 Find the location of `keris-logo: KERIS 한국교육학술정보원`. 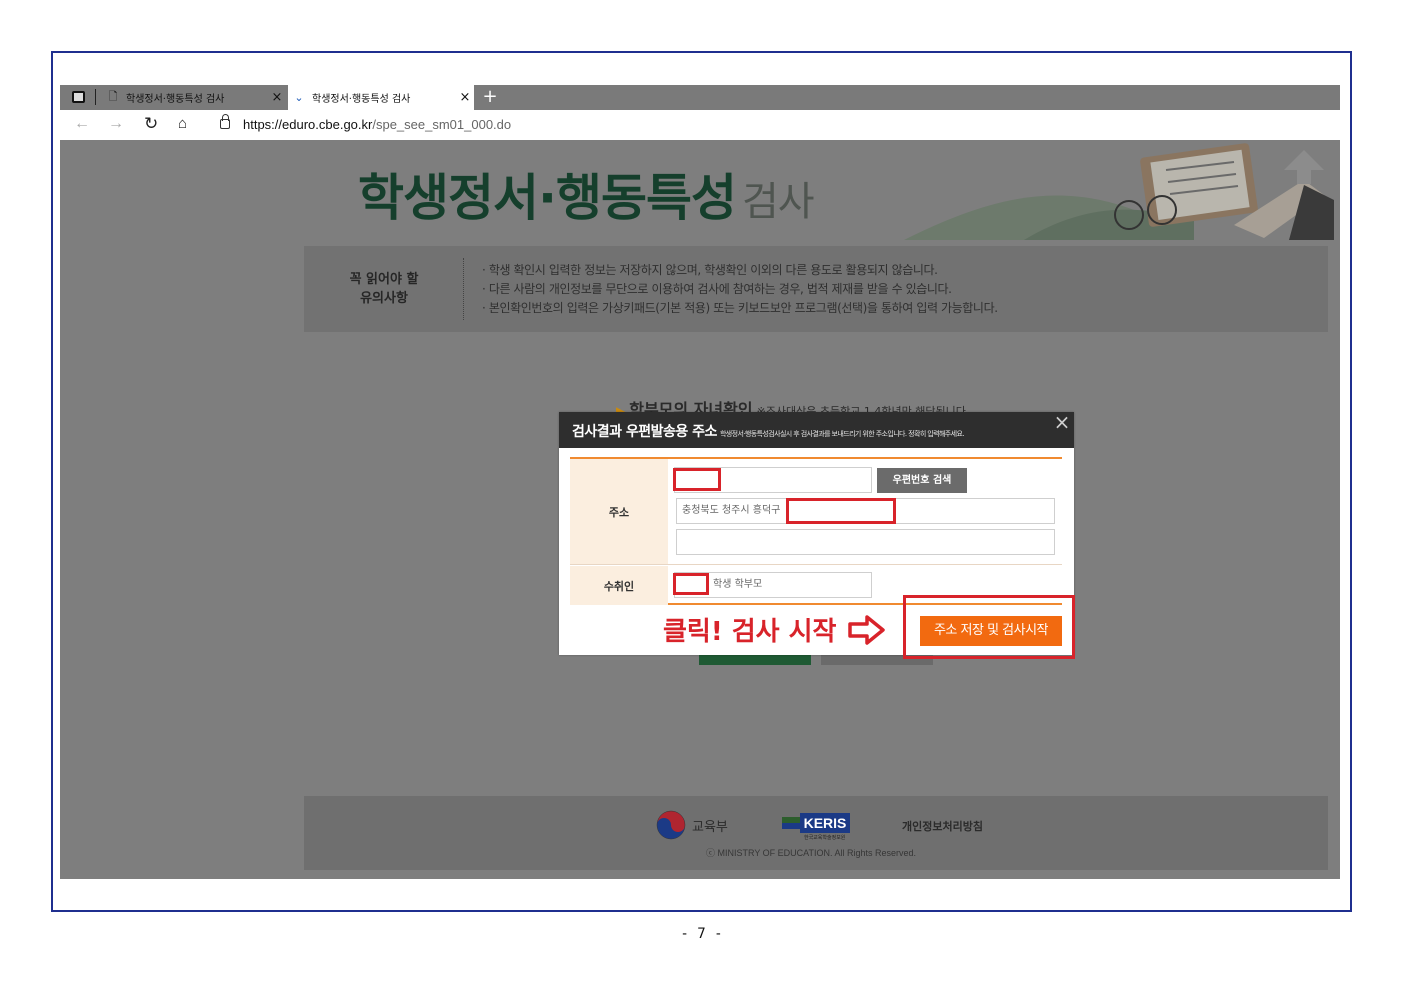

keris-logo: KERIS 한국교육학술정보원 is located at coordinates (821, 828).